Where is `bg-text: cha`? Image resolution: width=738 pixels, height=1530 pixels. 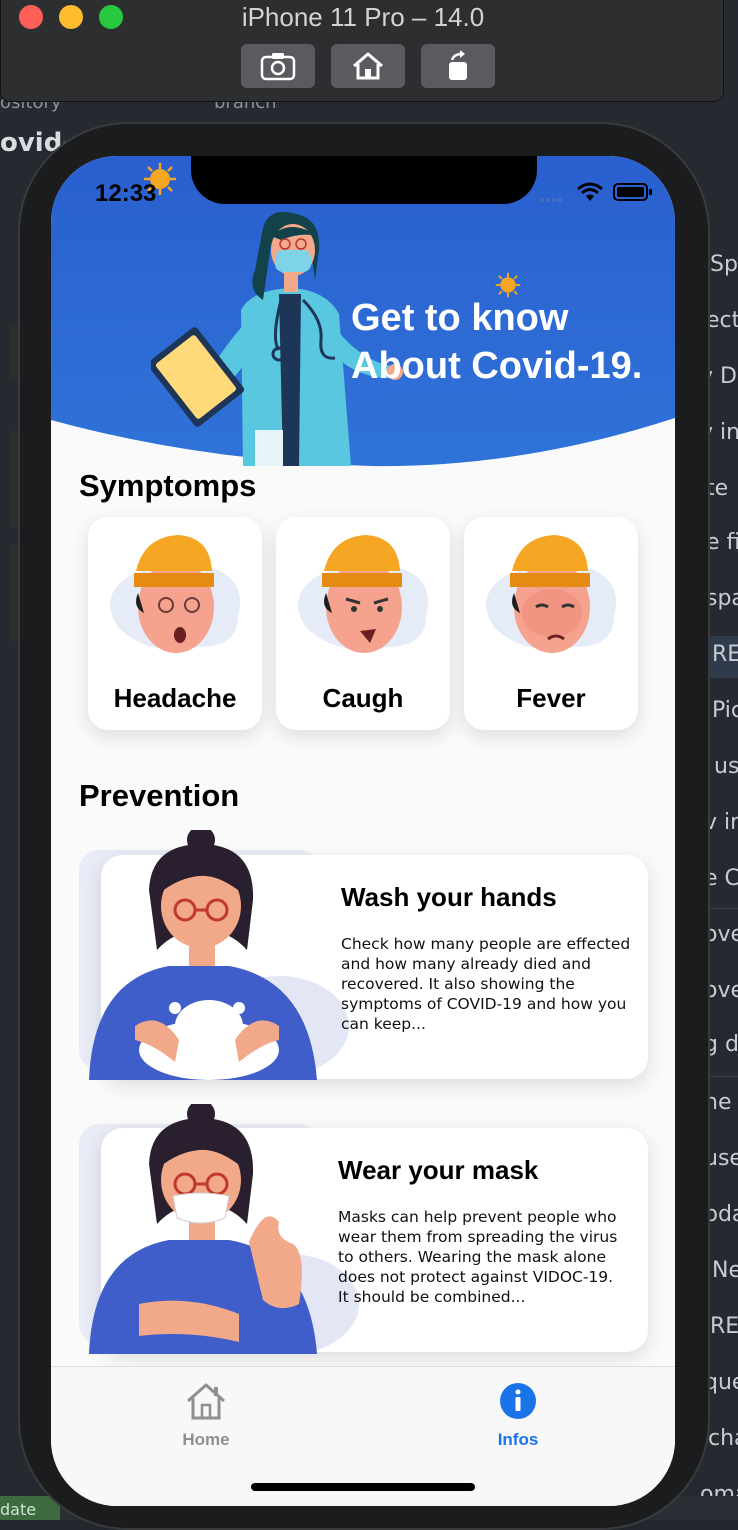
bg-text: cha is located at coordinates (723, 1438).